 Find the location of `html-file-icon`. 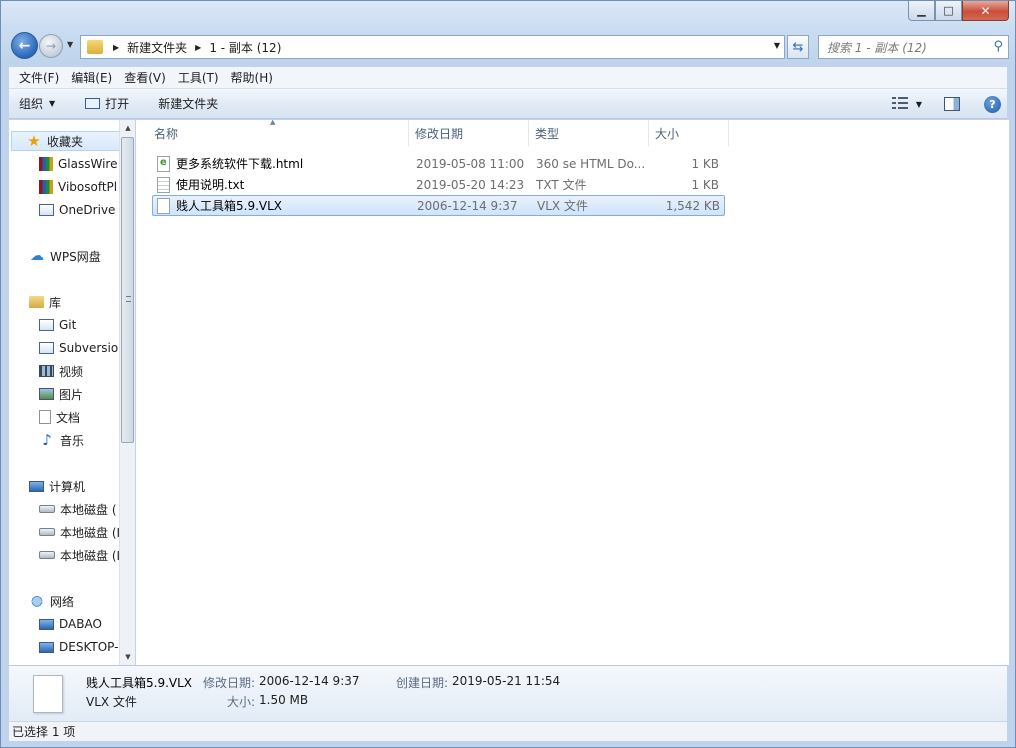

html-file-icon is located at coordinates (163, 163).